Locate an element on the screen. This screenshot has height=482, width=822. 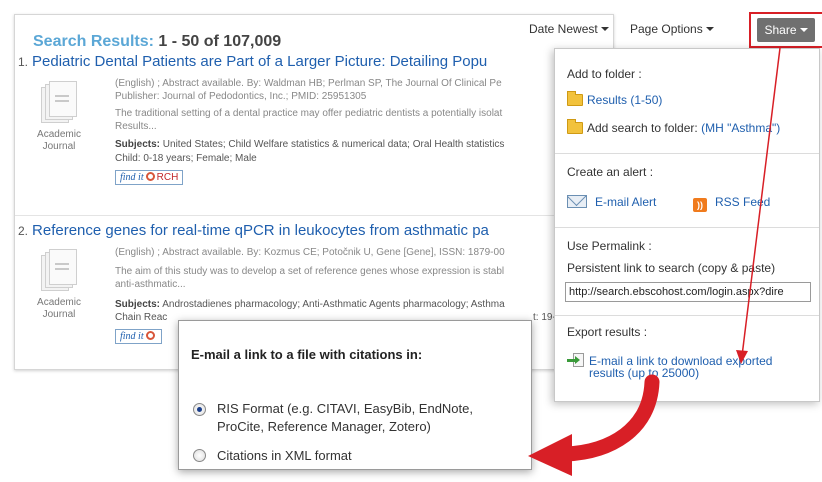
permalink-header: Use Permalink : is located at coordinates (609, 246).